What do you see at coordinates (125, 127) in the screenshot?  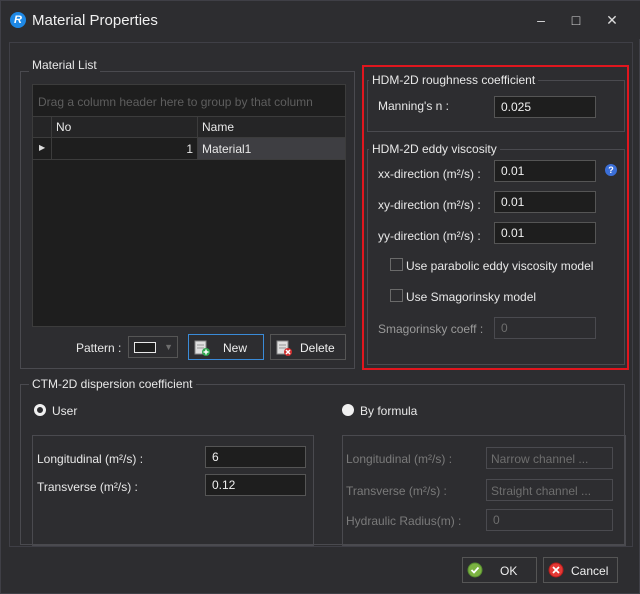 I see `column-header-no: No` at bounding box center [125, 127].